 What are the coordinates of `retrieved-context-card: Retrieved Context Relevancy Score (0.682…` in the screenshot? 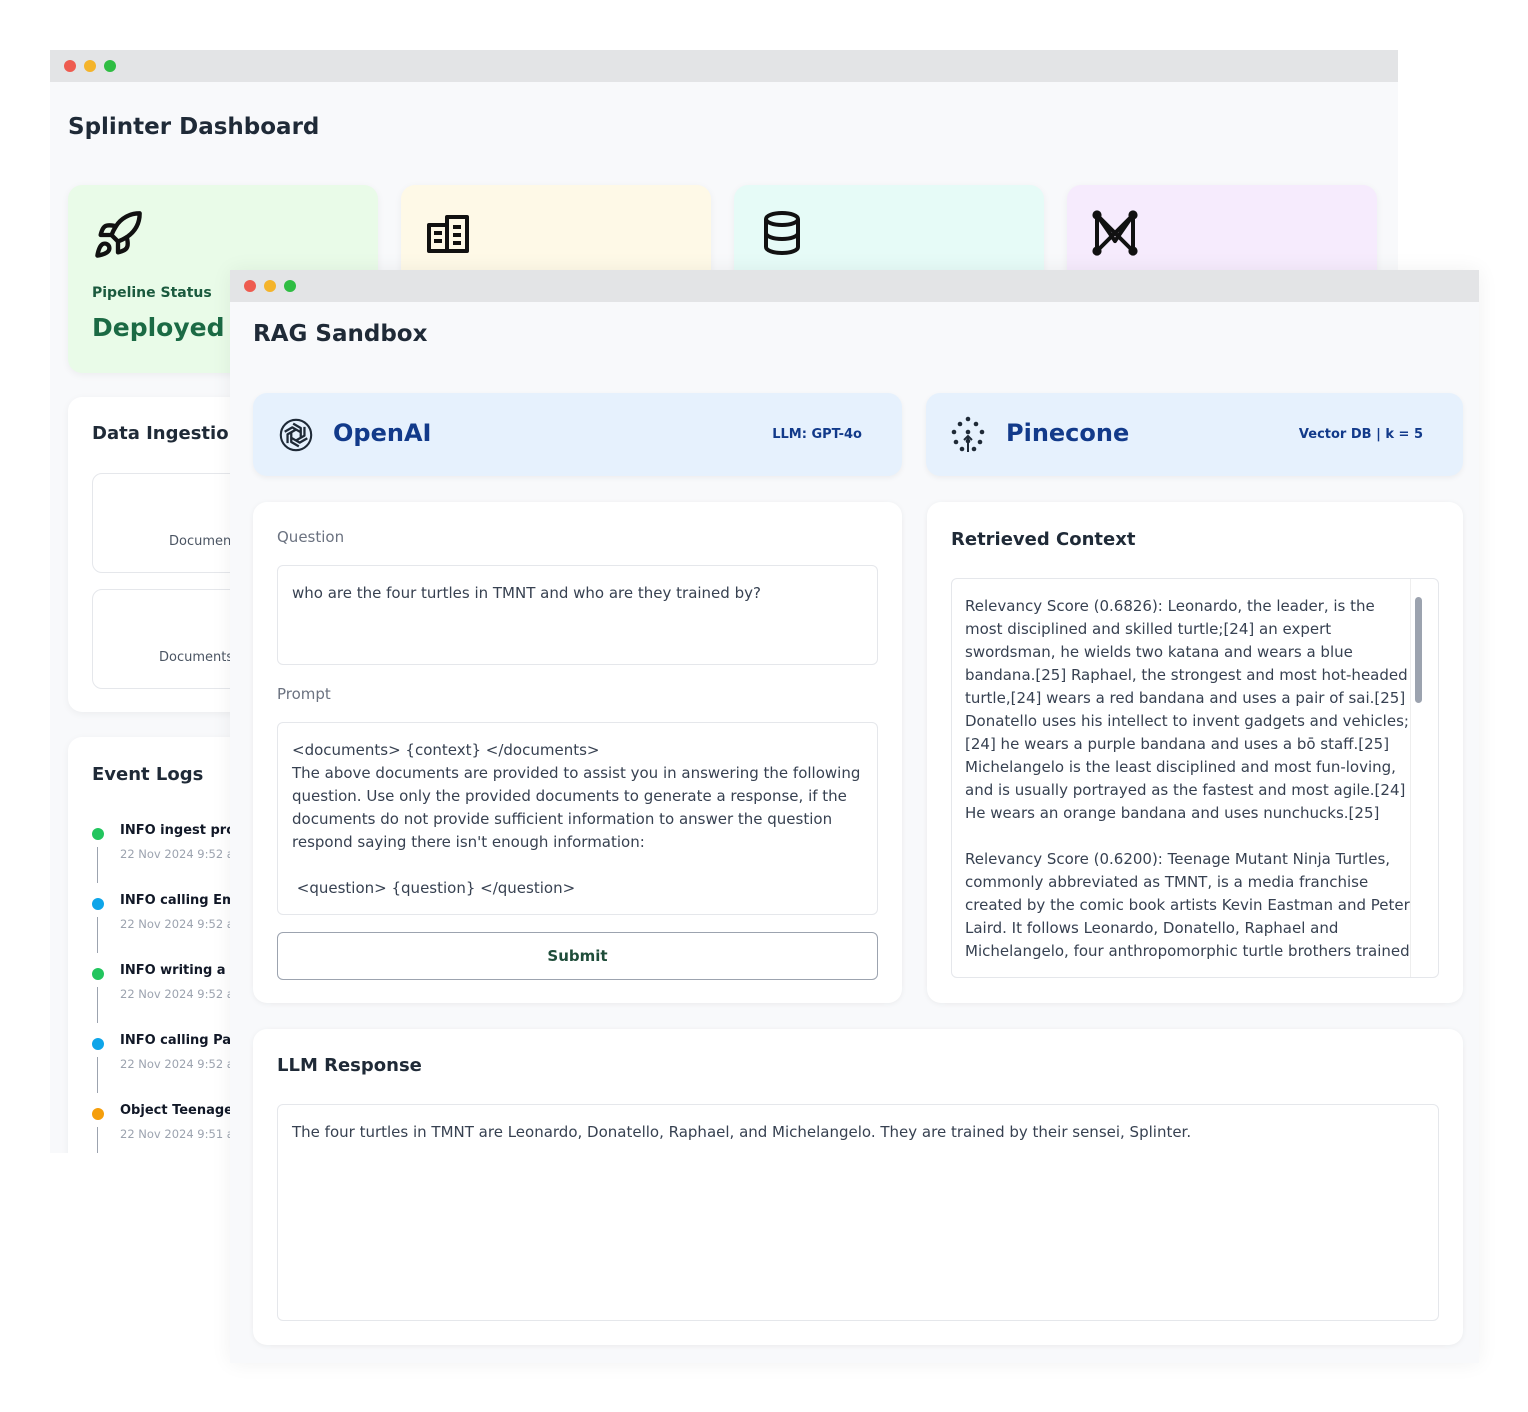 It's located at (1195, 752).